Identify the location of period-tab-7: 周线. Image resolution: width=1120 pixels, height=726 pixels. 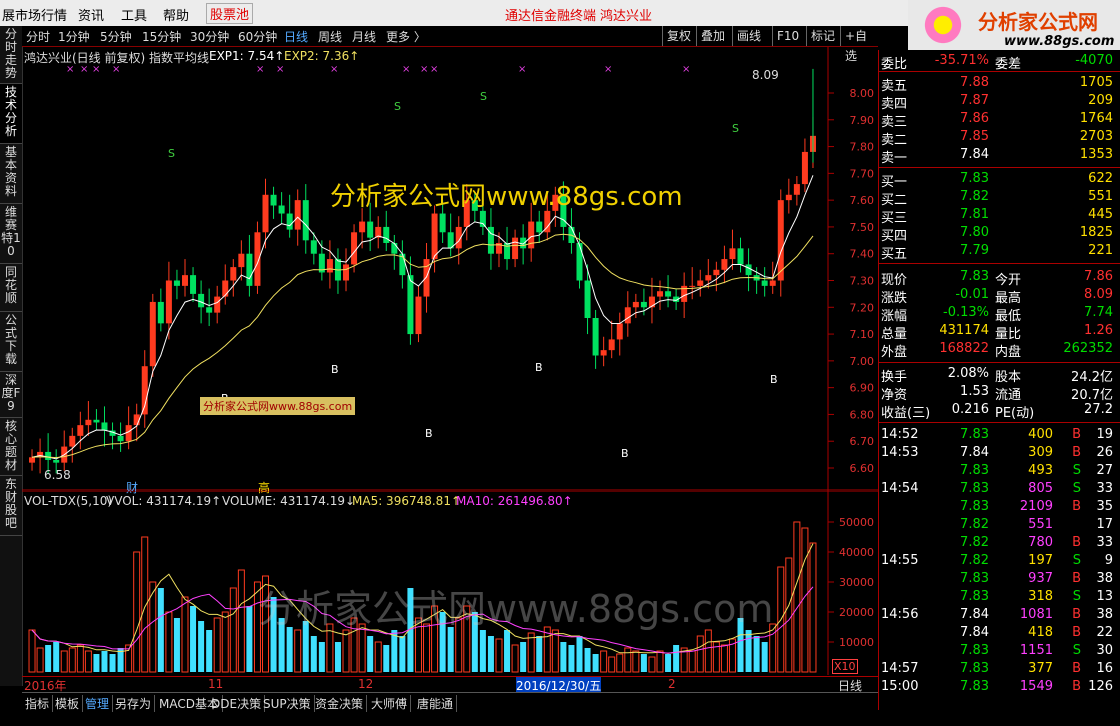
(330, 36).